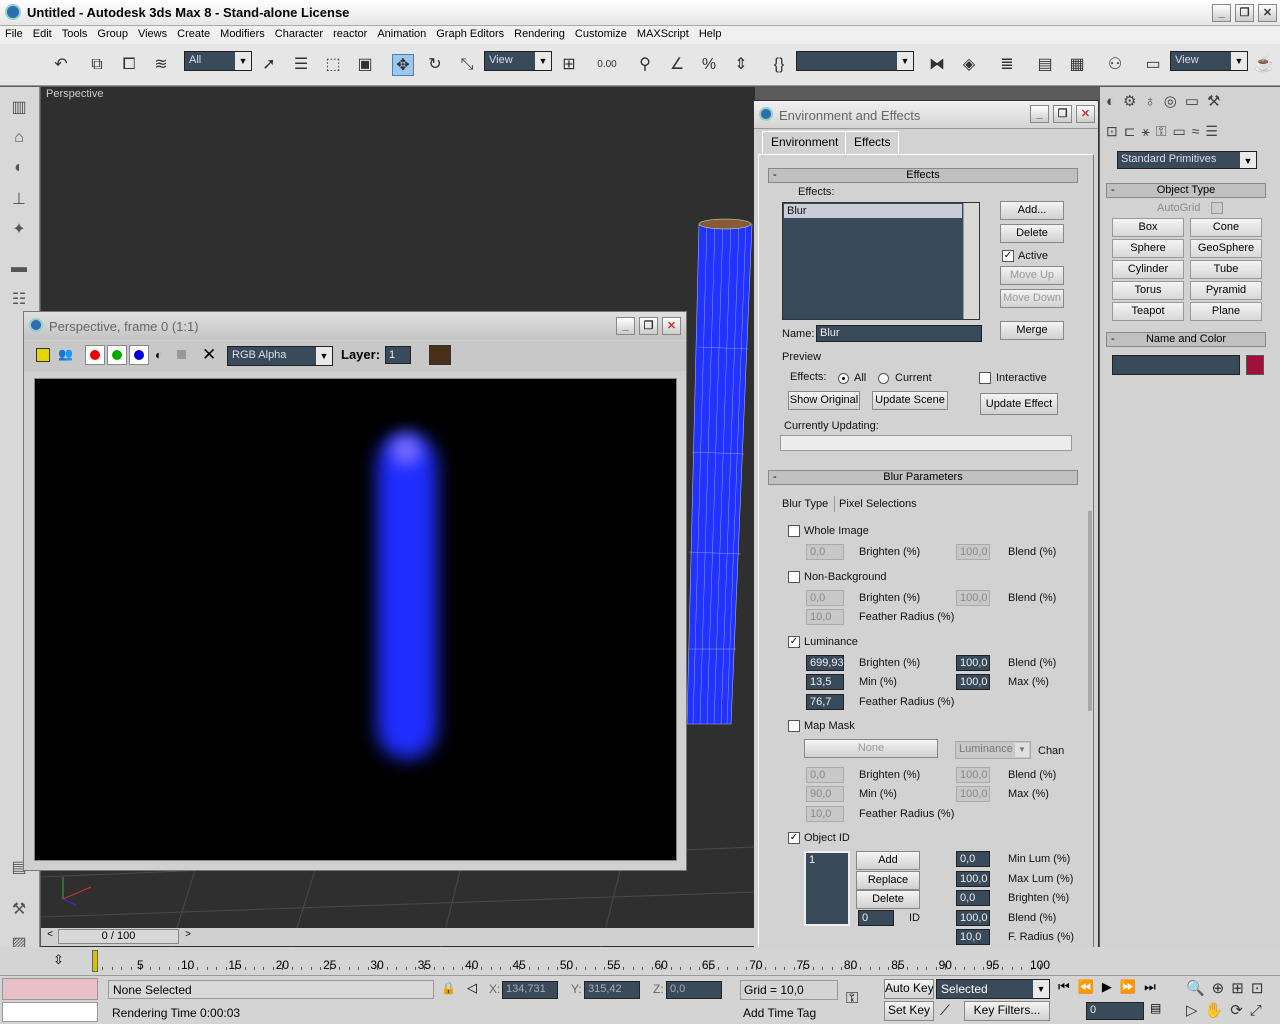  Describe the element at coordinates (601, 34) in the screenshot. I see `menu-customize: Customize` at that location.